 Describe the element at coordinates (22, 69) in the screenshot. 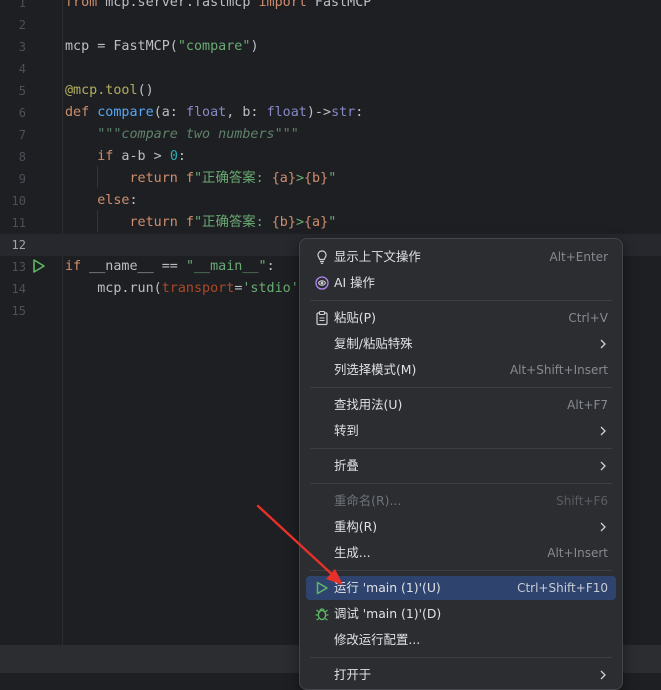

I see `line-number: 4` at that location.